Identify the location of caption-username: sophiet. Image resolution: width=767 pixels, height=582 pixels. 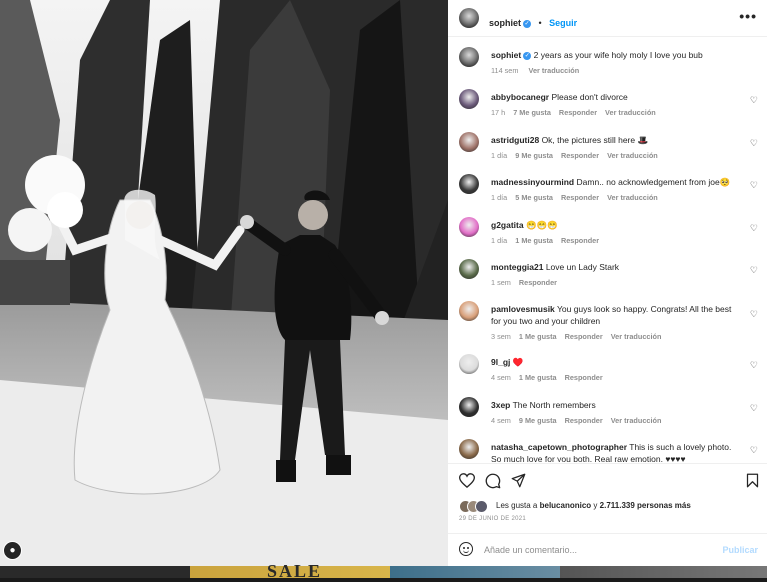
(506, 55).